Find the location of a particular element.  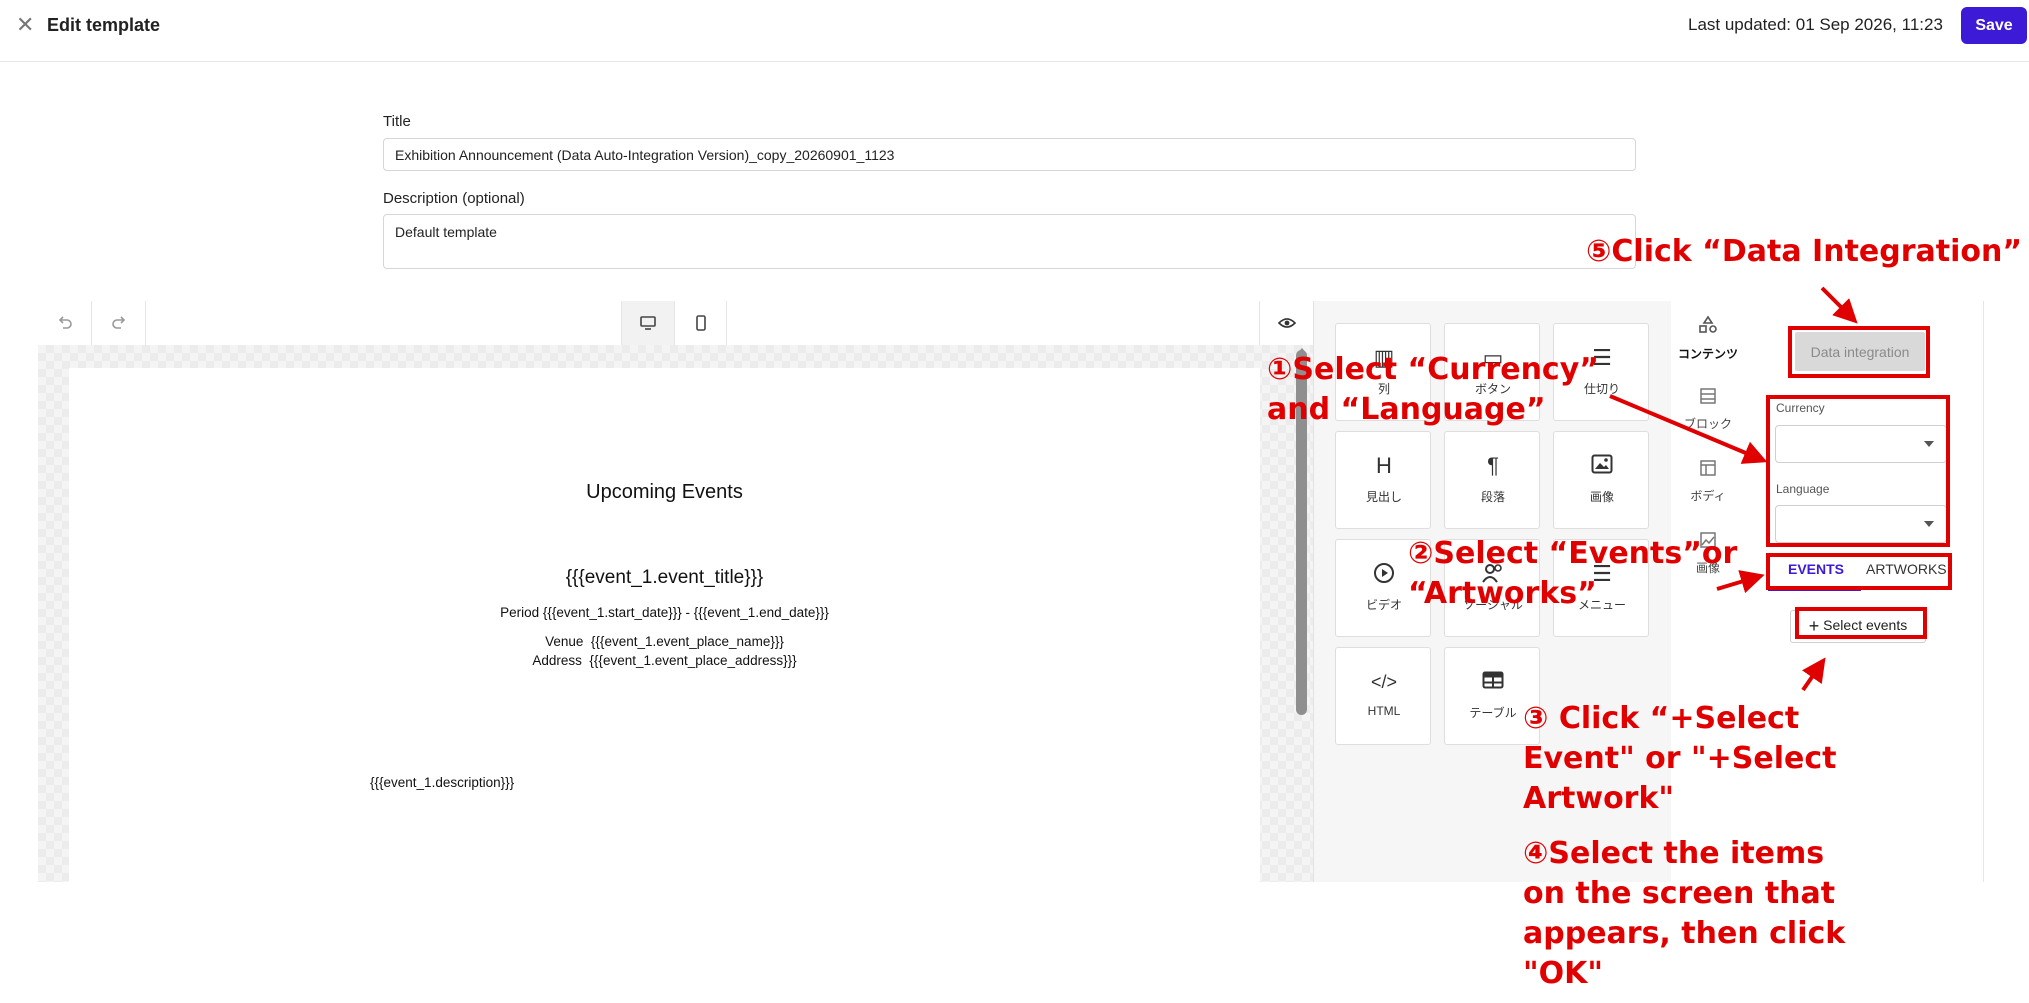

annotation-step3-line3: Artwork" is located at coordinates (1599, 798).